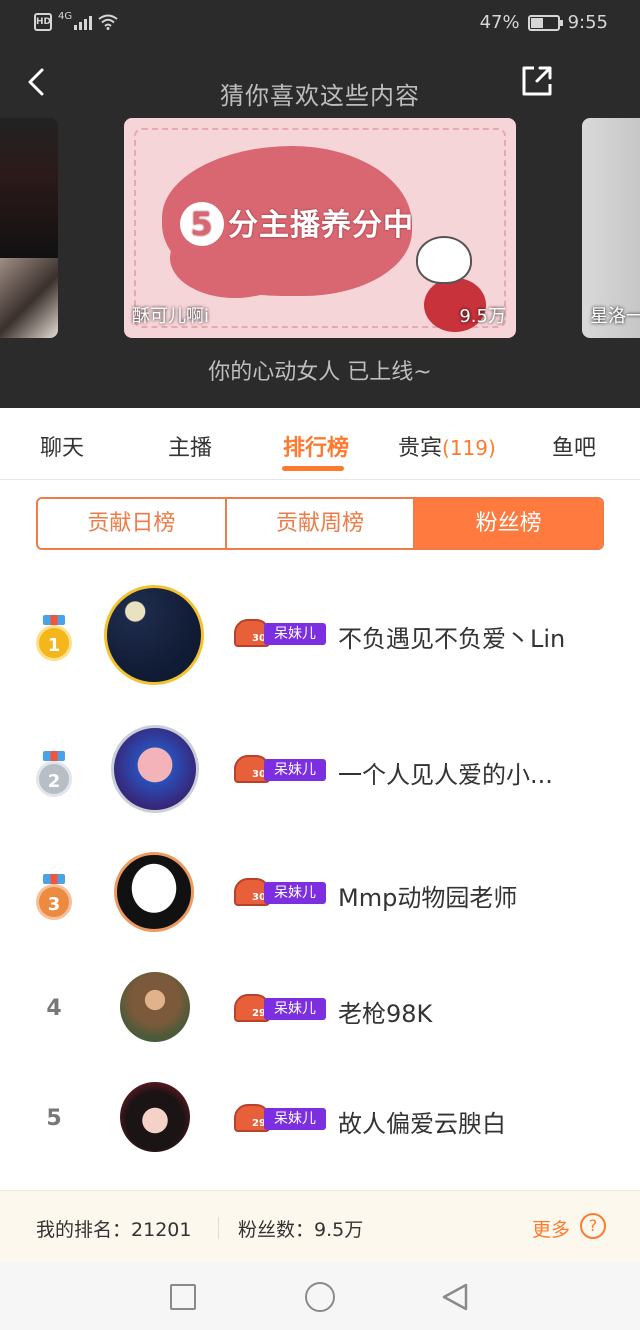 The height and width of the screenshot is (1330, 640). Describe the element at coordinates (54, 1118) in the screenshot. I see `rank-number: 5` at that location.